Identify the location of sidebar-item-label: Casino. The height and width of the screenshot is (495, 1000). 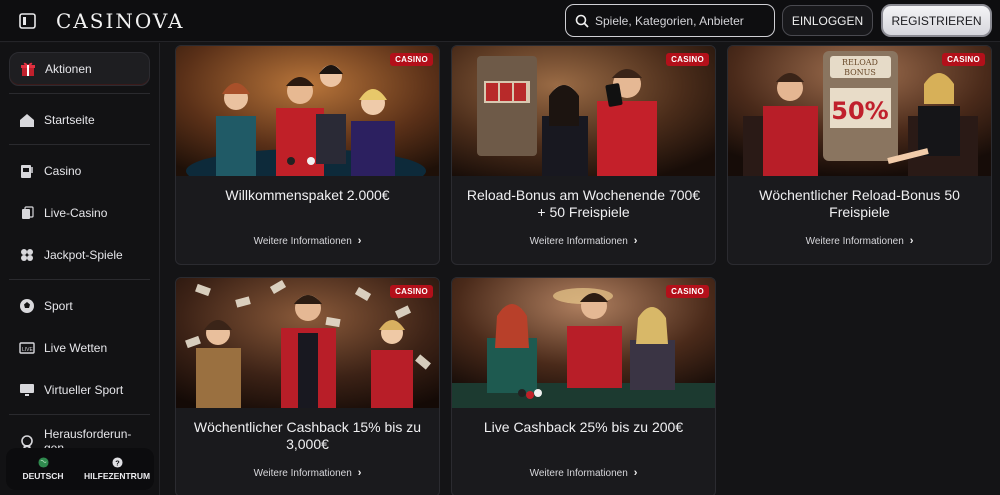
(63, 171).